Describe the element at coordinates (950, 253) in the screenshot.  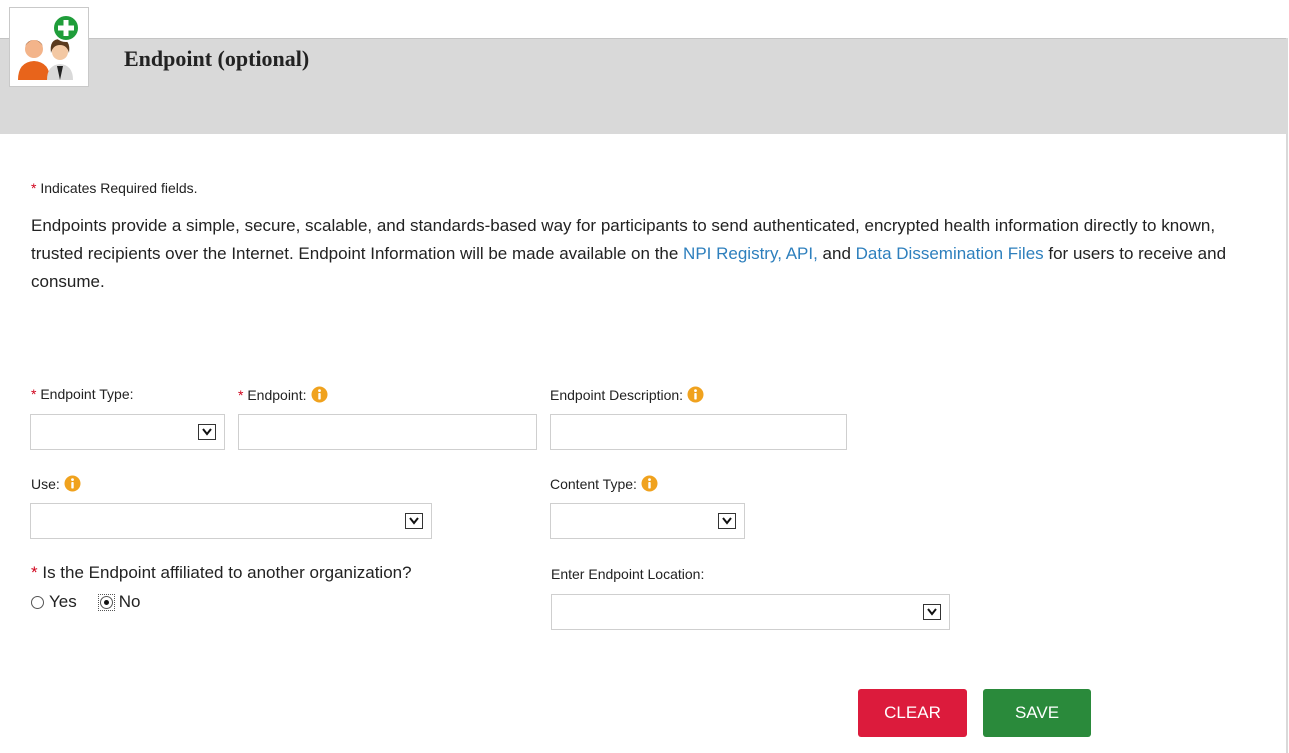
I see `data-dissemination-link: Data Dissemination Files` at that location.